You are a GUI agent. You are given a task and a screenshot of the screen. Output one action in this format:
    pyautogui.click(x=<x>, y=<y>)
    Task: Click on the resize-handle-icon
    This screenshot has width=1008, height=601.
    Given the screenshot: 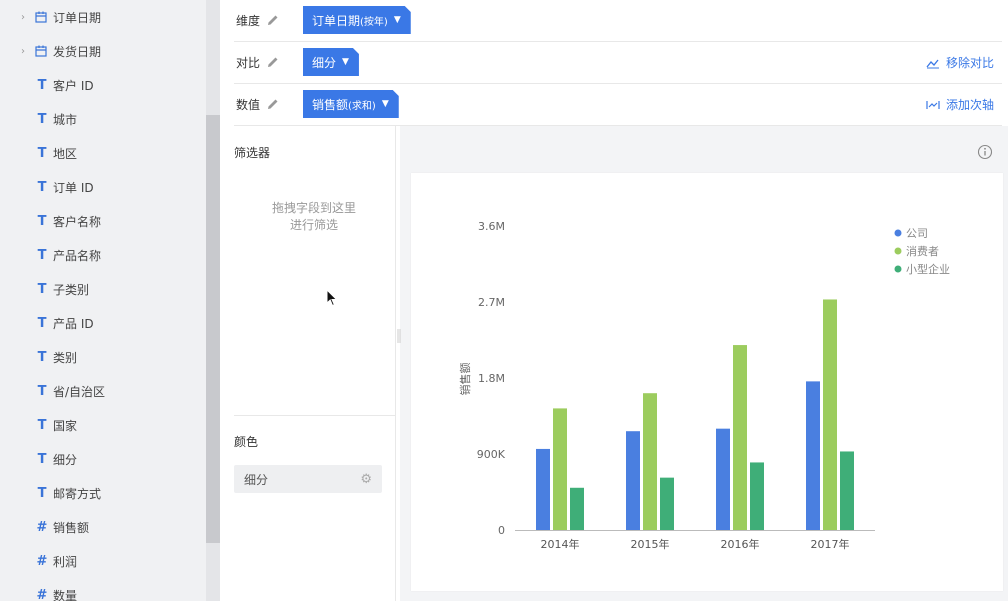 What is the action you would take?
    pyautogui.click(x=399, y=336)
    